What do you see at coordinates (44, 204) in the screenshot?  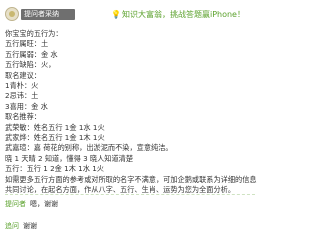 I see `reply-text: 嗯，谢谢` at bounding box center [44, 204].